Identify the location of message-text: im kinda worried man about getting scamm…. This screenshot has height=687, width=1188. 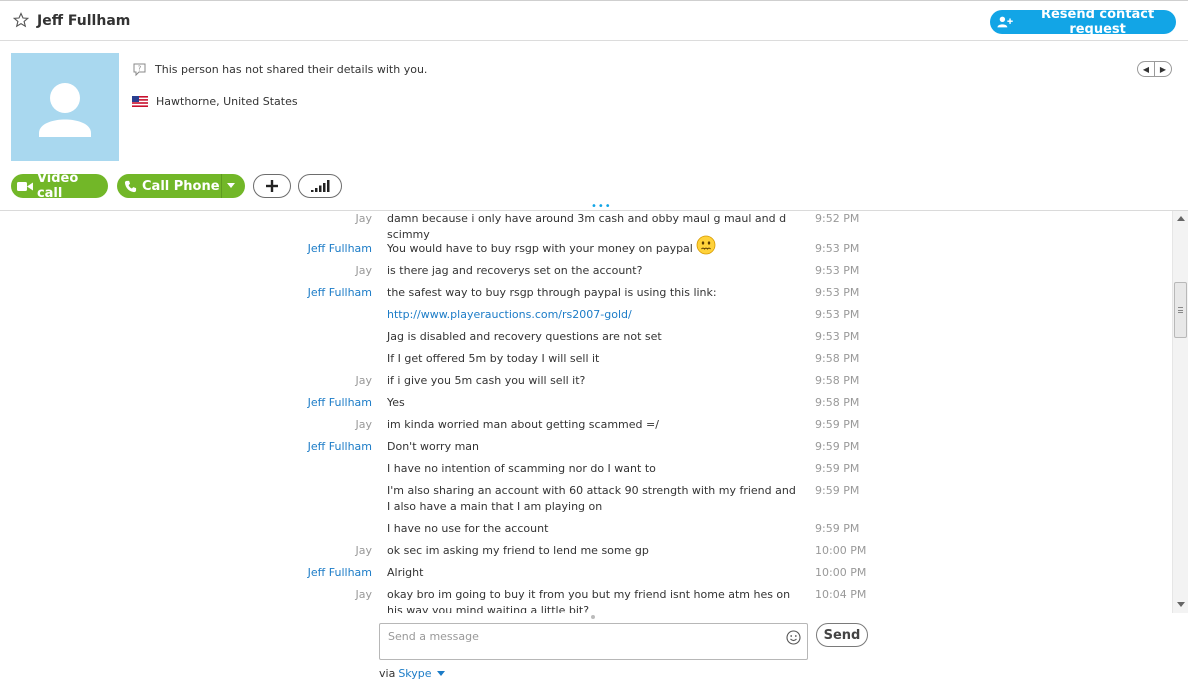
(523, 424).